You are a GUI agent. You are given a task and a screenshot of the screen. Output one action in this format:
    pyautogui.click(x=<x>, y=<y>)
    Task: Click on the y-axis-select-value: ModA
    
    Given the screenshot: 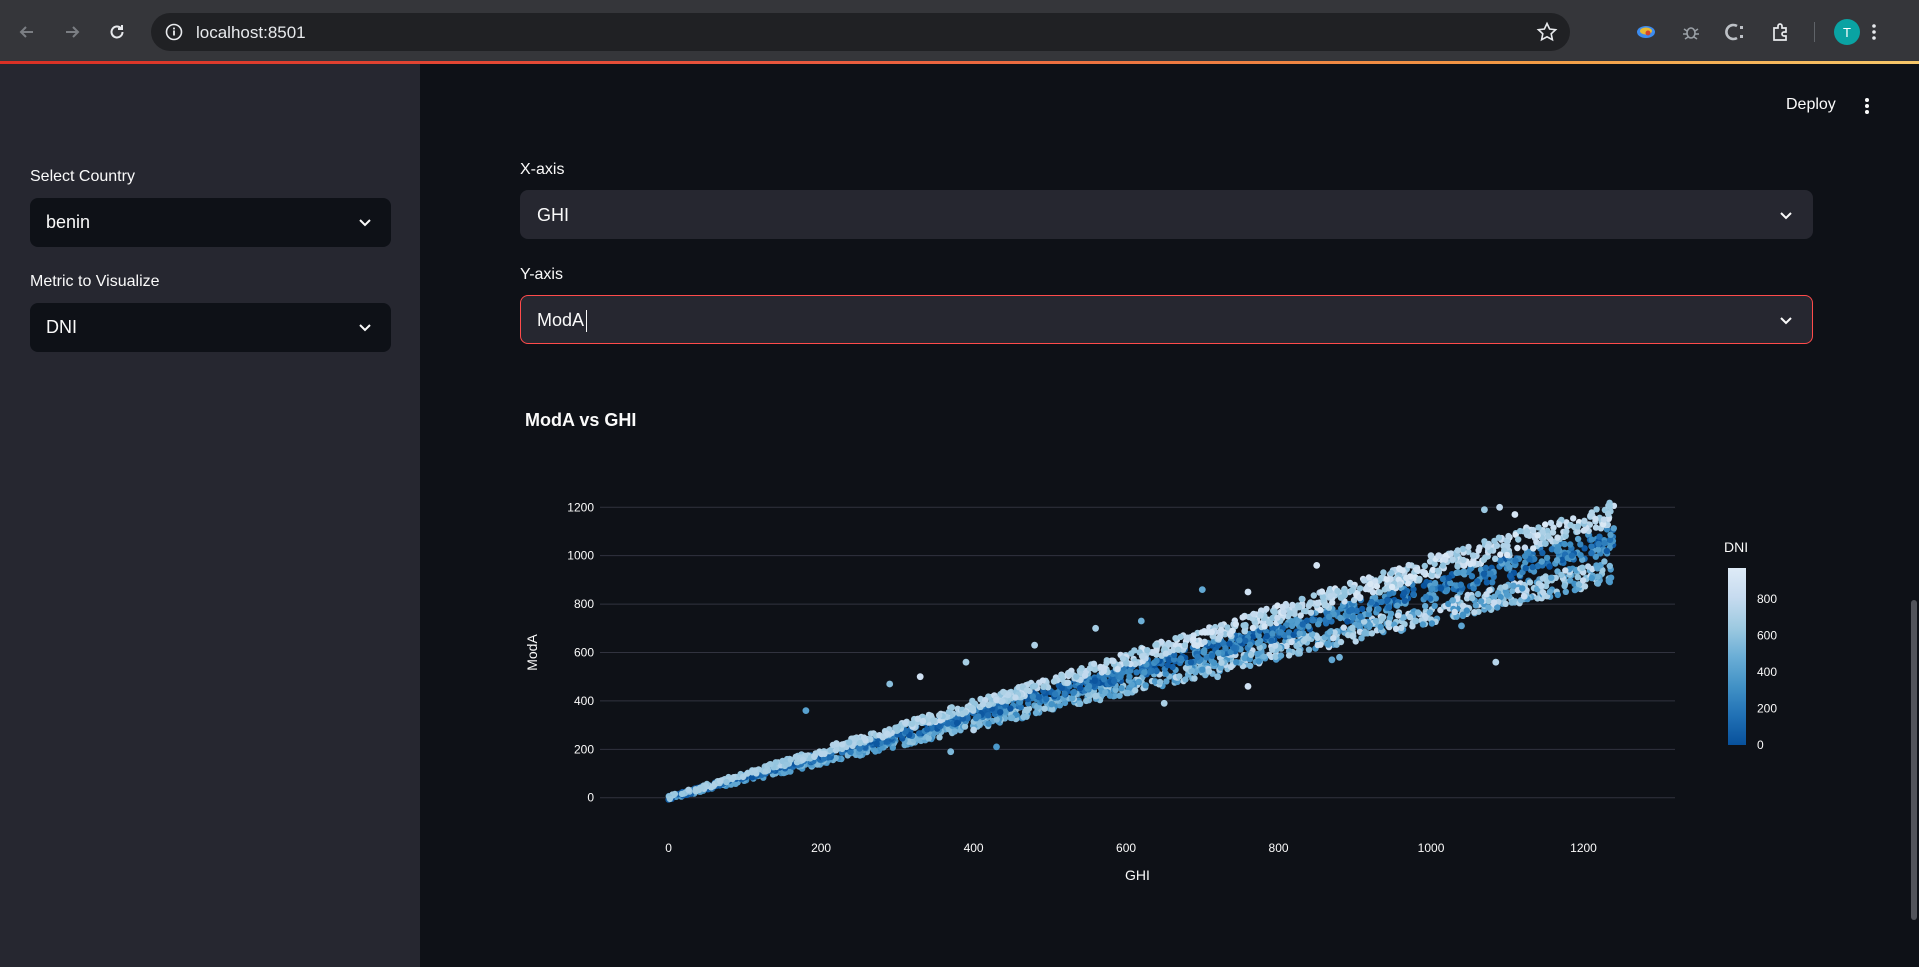 What is the action you would take?
    pyautogui.click(x=561, y=320)
    